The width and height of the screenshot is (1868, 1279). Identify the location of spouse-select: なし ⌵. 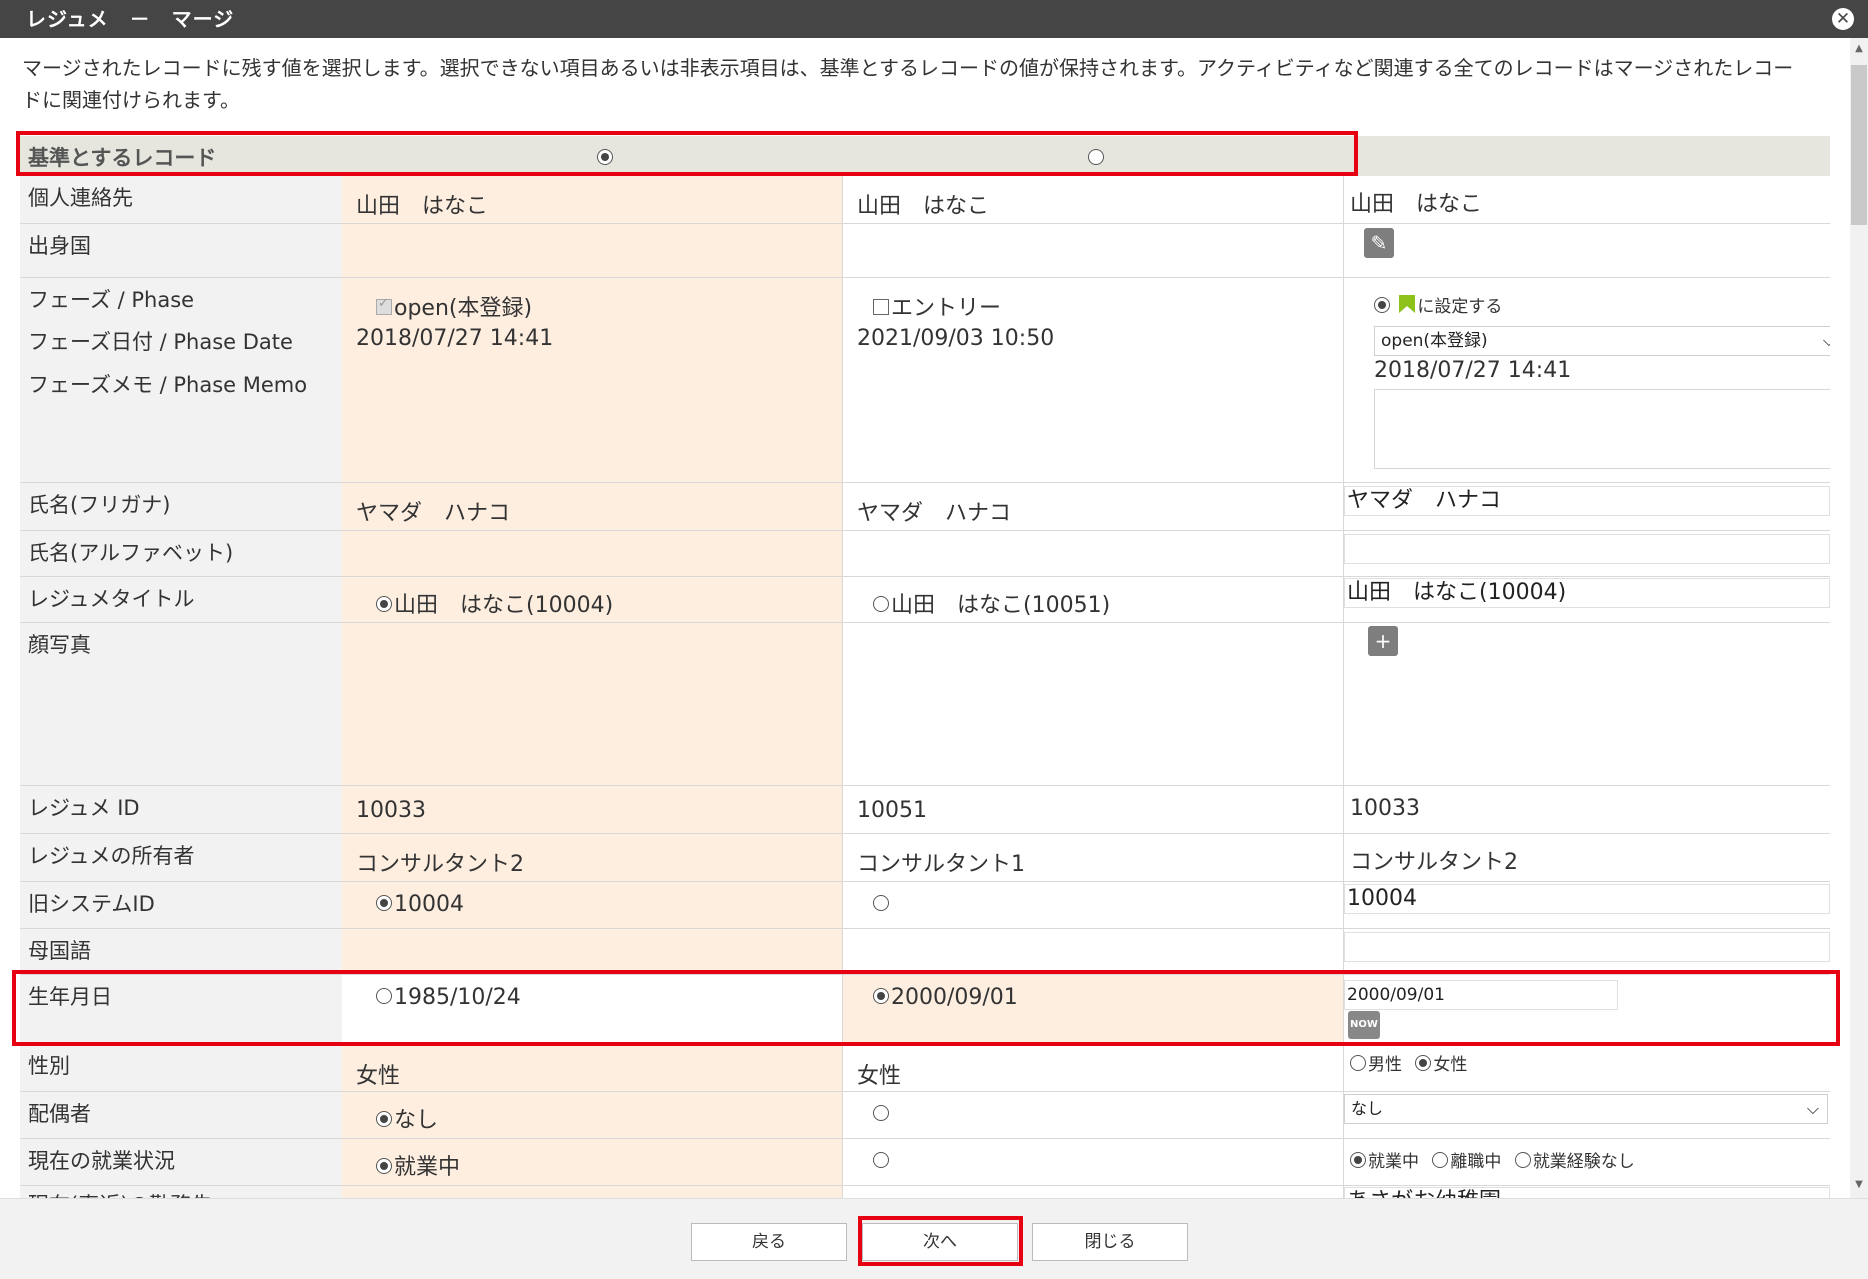
(1586, 1109).